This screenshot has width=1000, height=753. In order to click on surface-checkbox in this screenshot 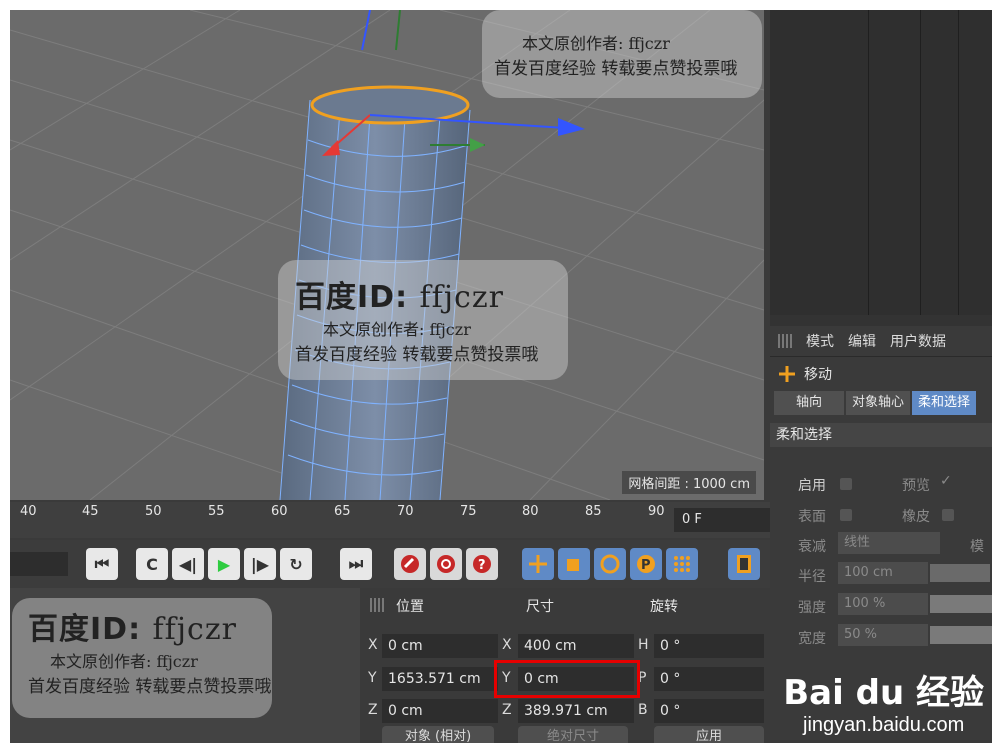, I will do `click(846, 515)`.